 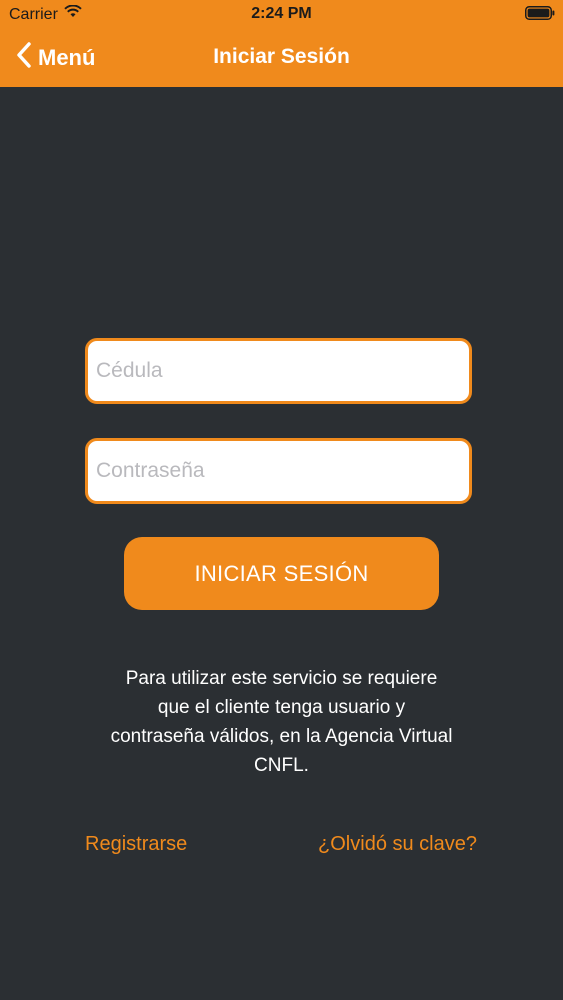 I want to click on login-button: INICIAR SESIÓN, so click(x=281, y=573).